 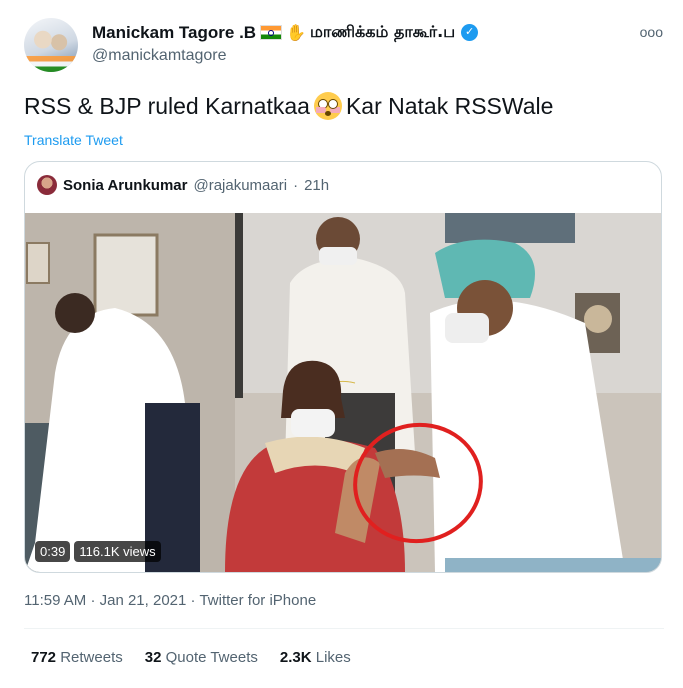 What do you see at coordinates (47, 185) in the screenshot?
I see `quoted-author-avatar` at bounding box center [47, 185].